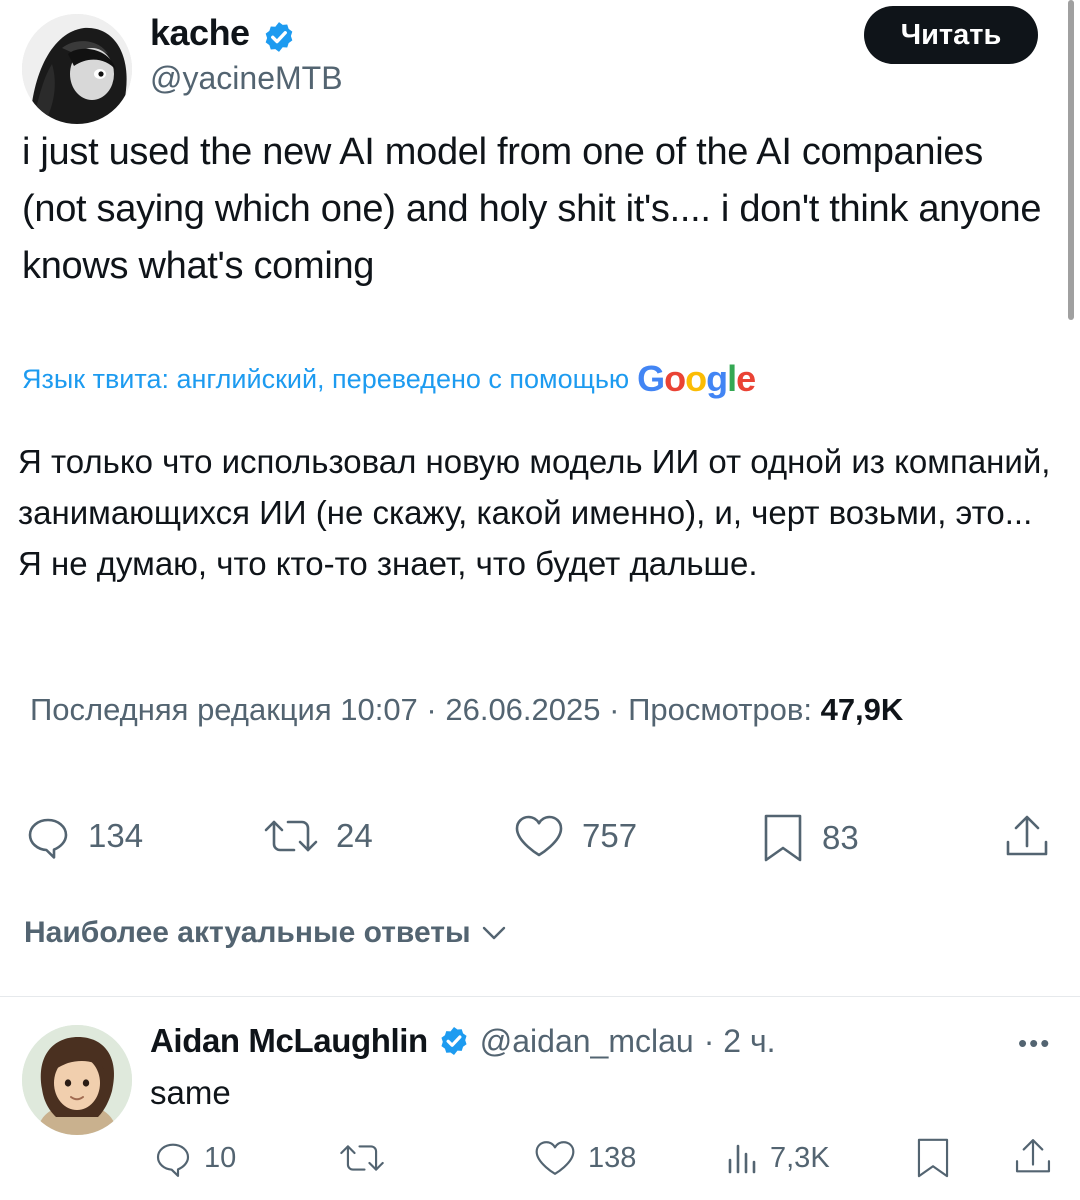  Describe the element at coordinates (200, 33) in the screenshot. I see `author-name: kache` at that location.